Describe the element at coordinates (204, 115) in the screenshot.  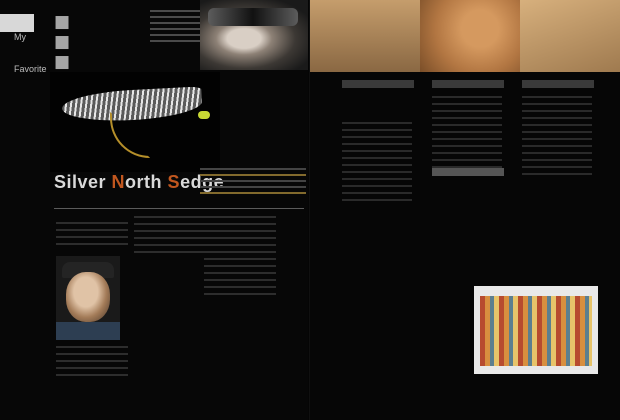
I see `fly-eye` at that location.